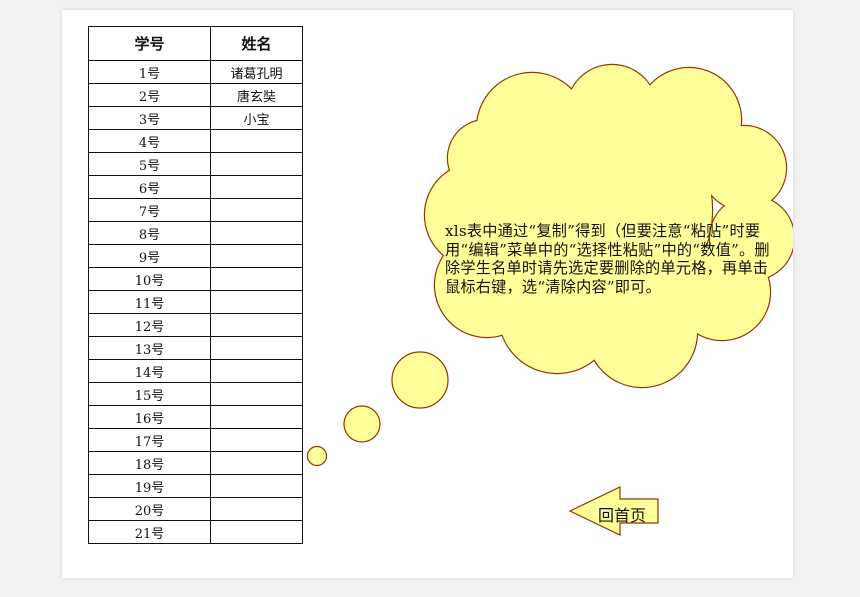 This screenshot has width=860, height=597. What do you see at coordinates (622, 514) in the screenshot?
I see `home-button-label: 回首页` at bounding box center [622, 514].